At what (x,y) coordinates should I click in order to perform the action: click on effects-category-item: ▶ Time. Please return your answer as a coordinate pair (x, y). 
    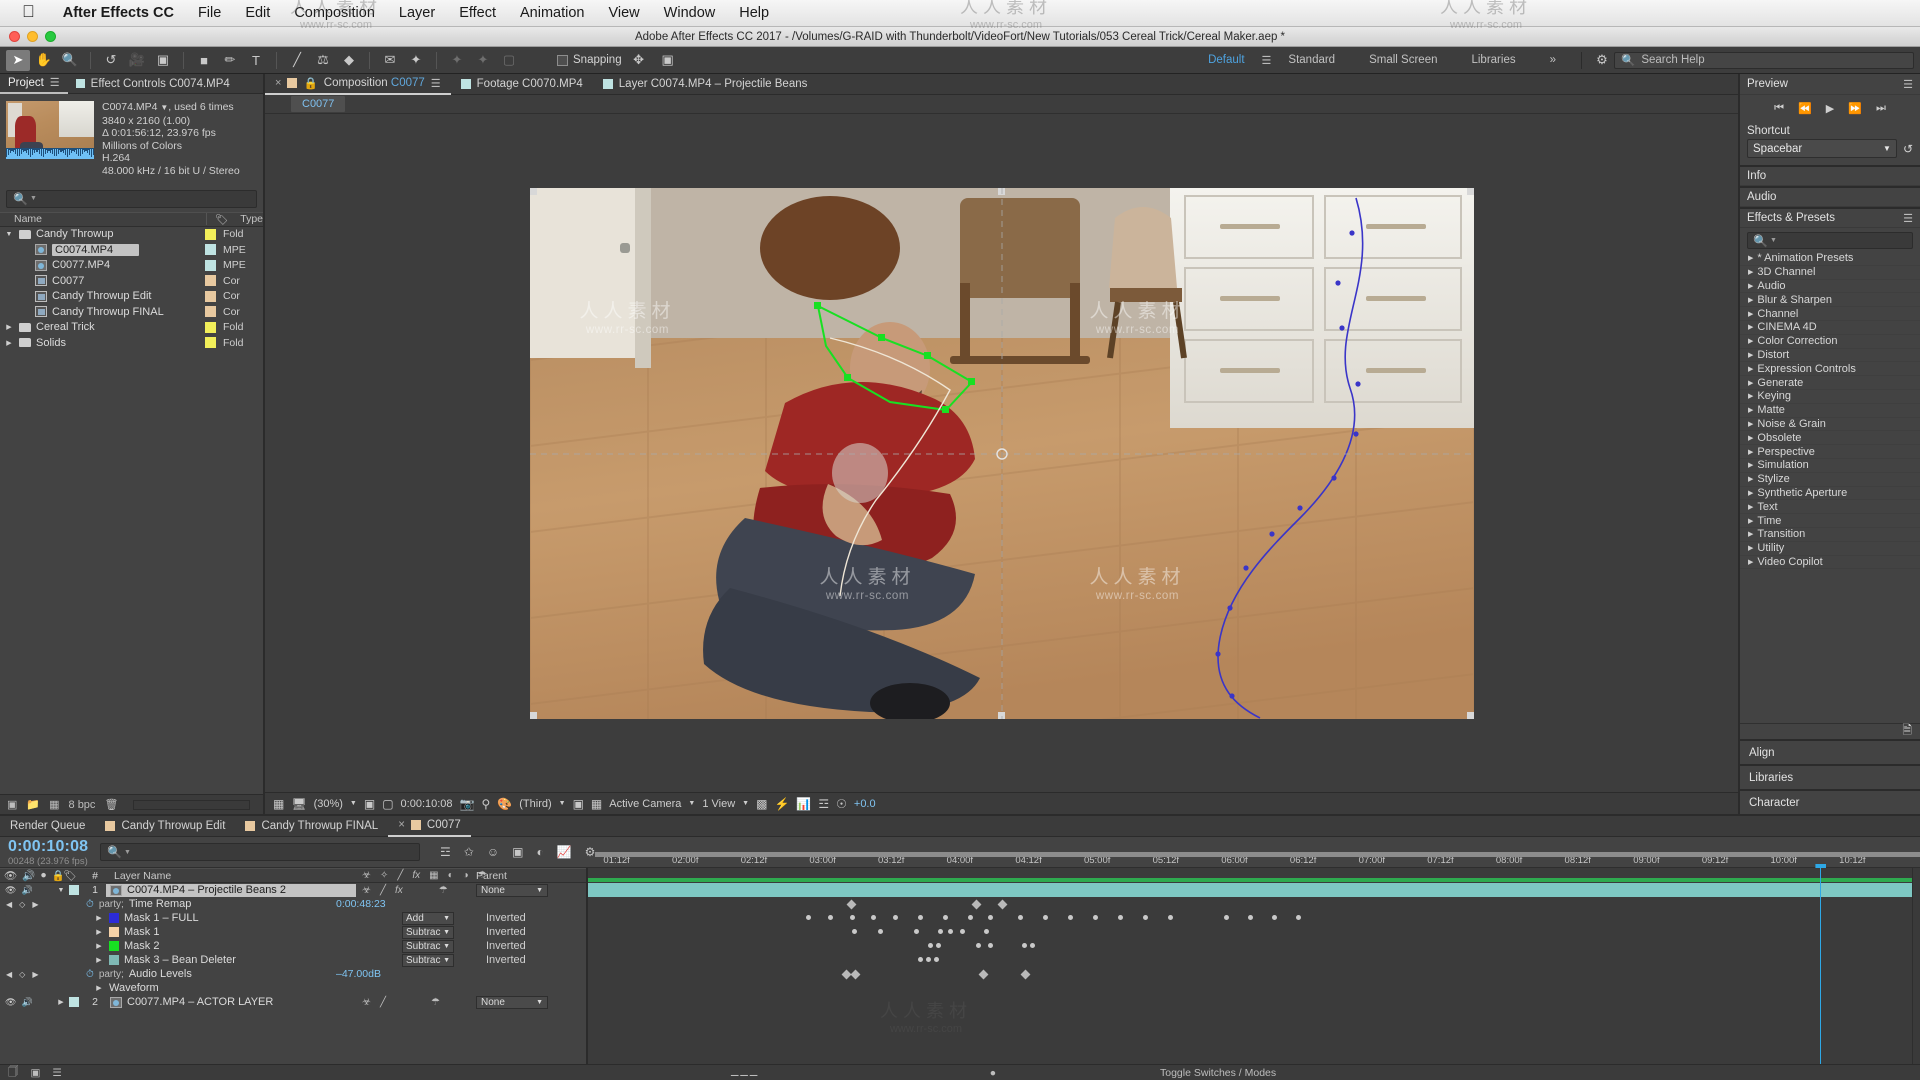
    Looking at the image, I should click on (1830, 521).